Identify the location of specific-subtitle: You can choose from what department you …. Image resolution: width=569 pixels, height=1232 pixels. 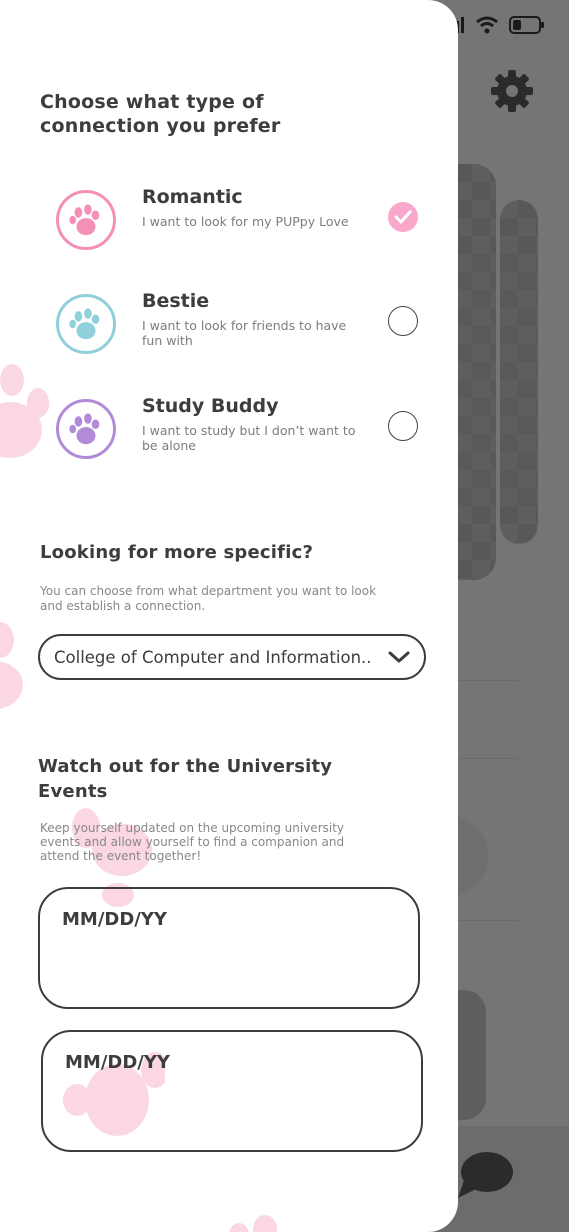
(208, 598).